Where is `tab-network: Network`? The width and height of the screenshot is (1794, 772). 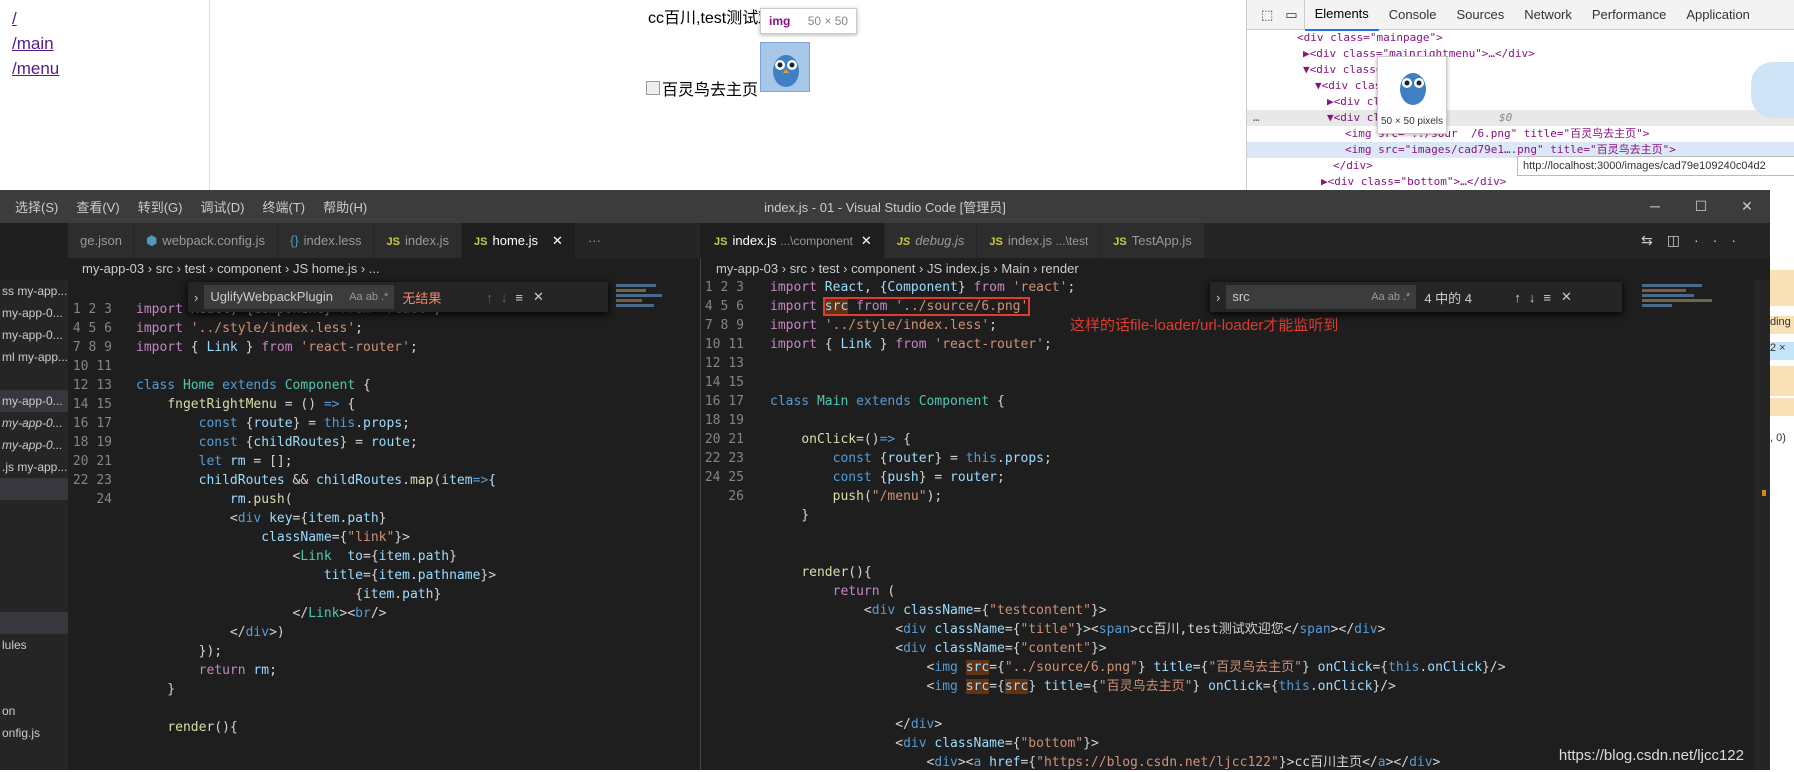 tab-network: Network is located at coordinates (1548, 15).